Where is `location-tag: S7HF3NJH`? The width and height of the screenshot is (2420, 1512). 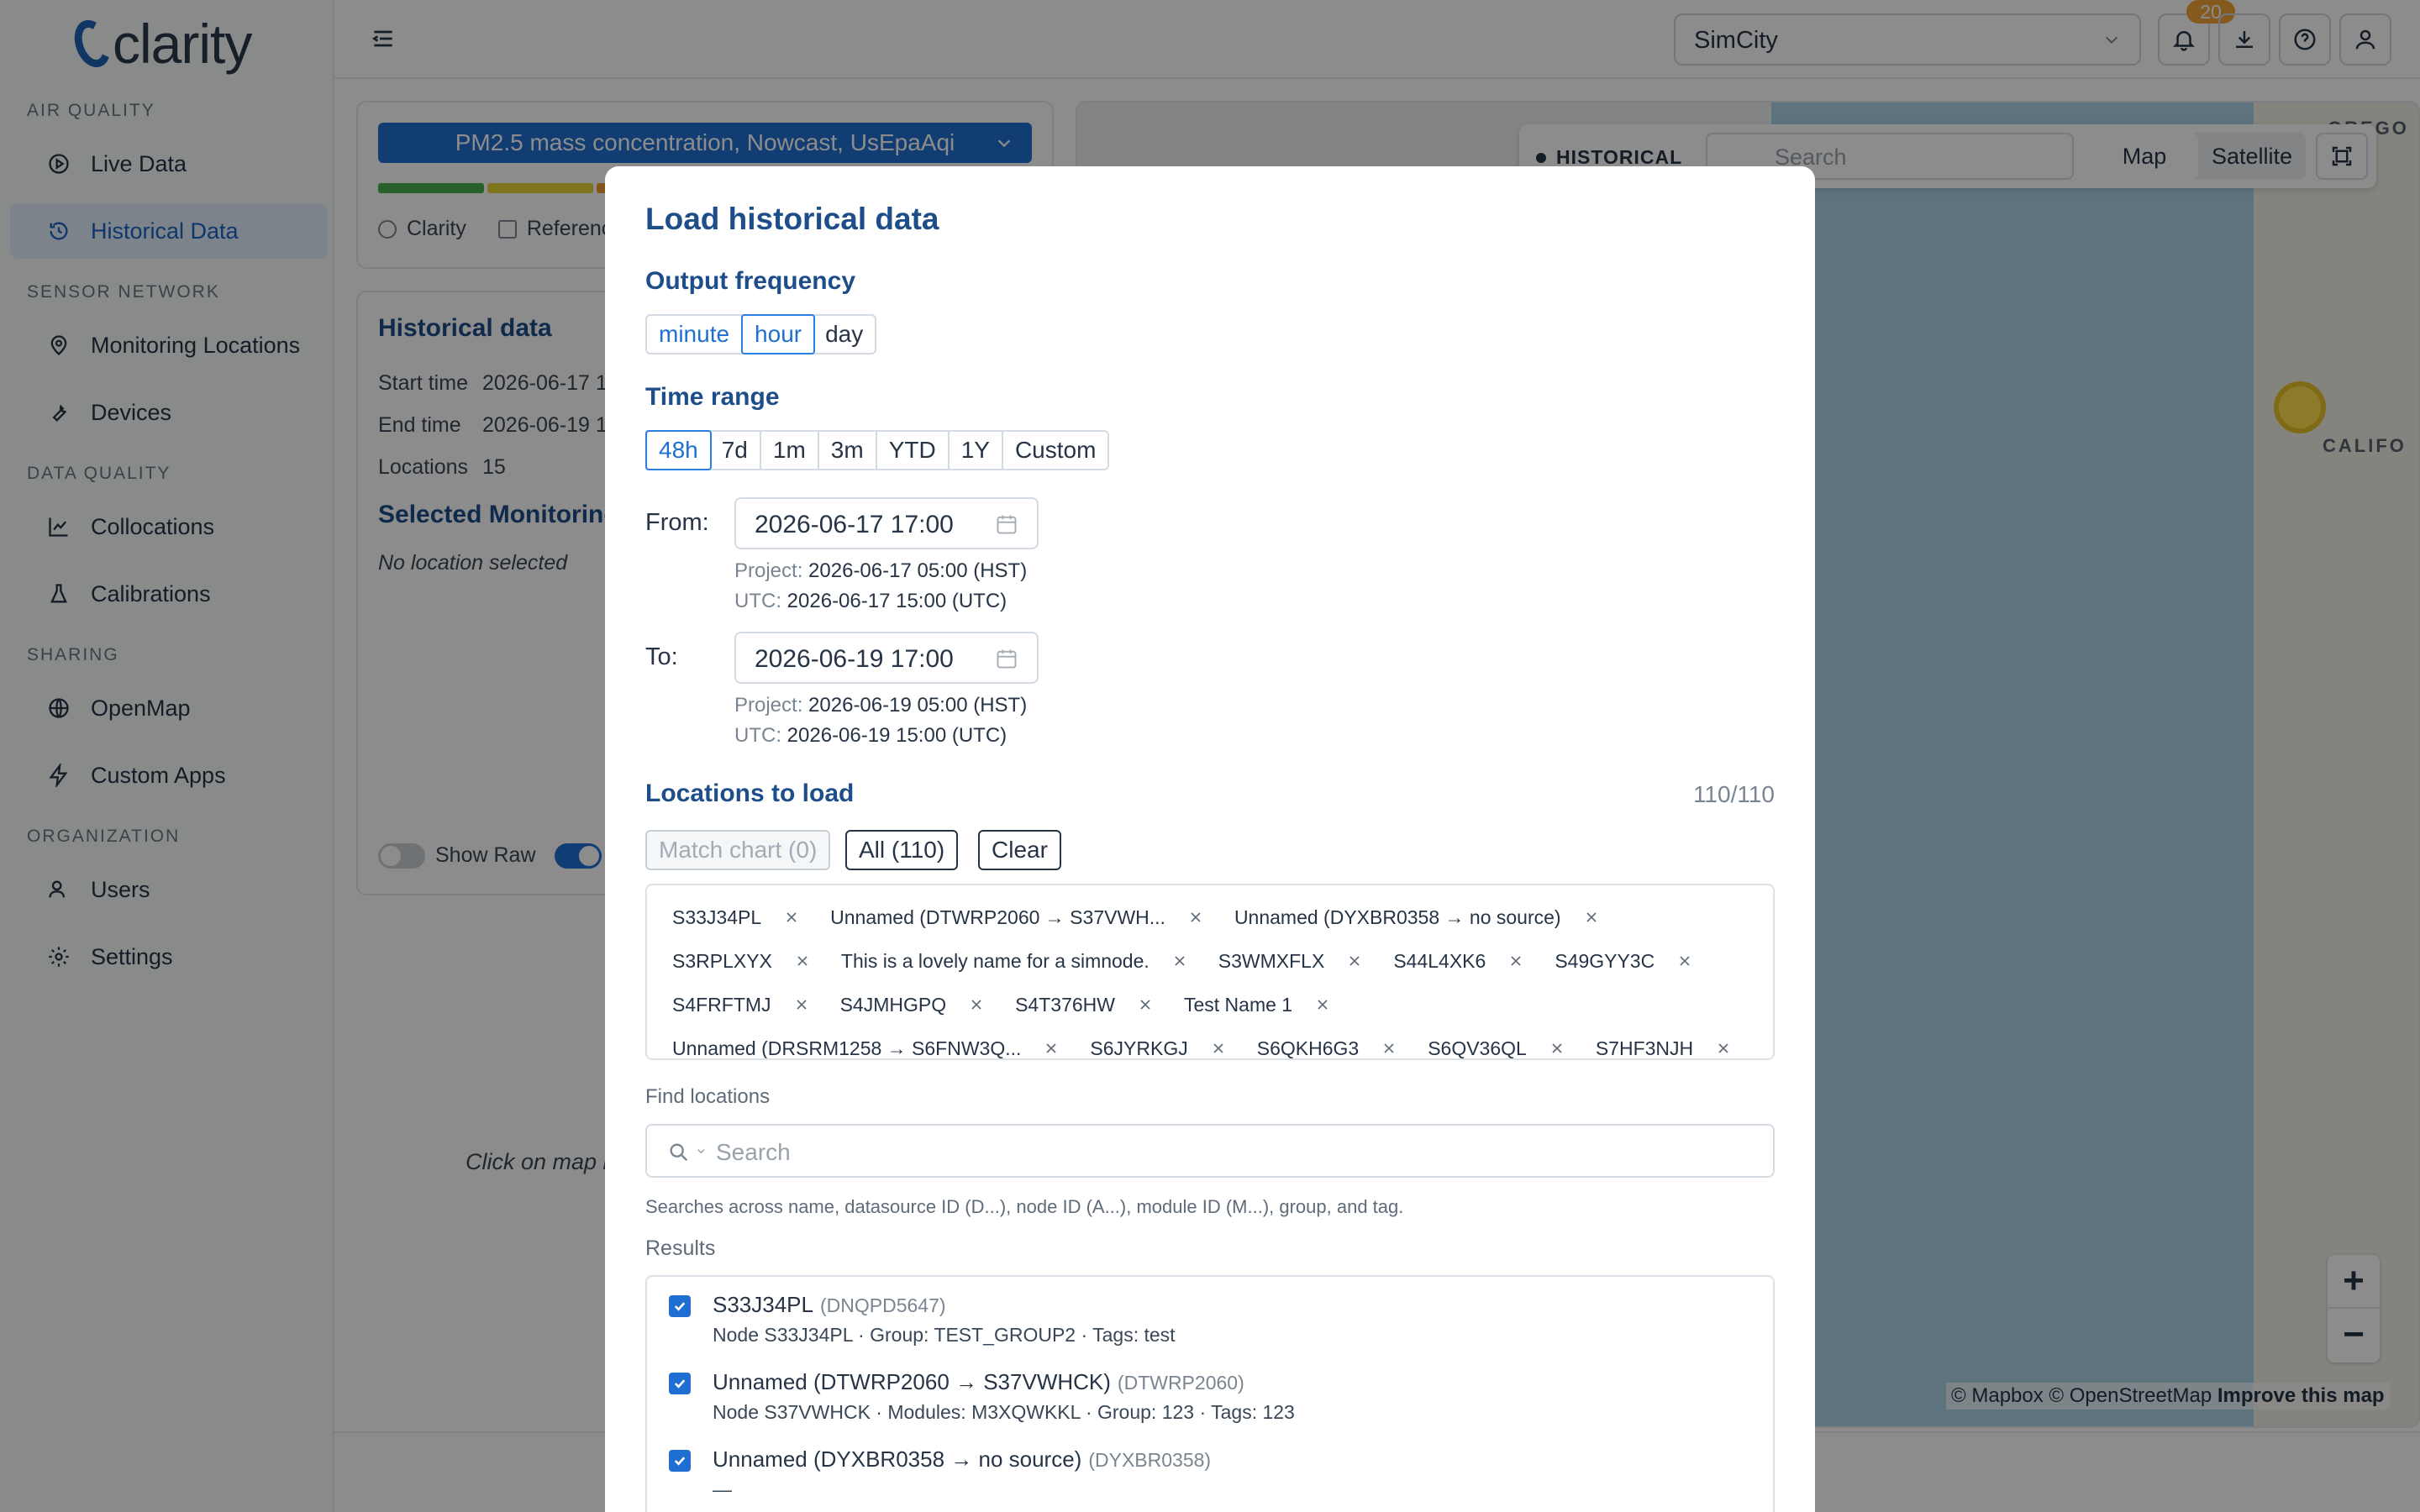 location-tag: S7HF3NJH is located at coordinates (1660, 1045).